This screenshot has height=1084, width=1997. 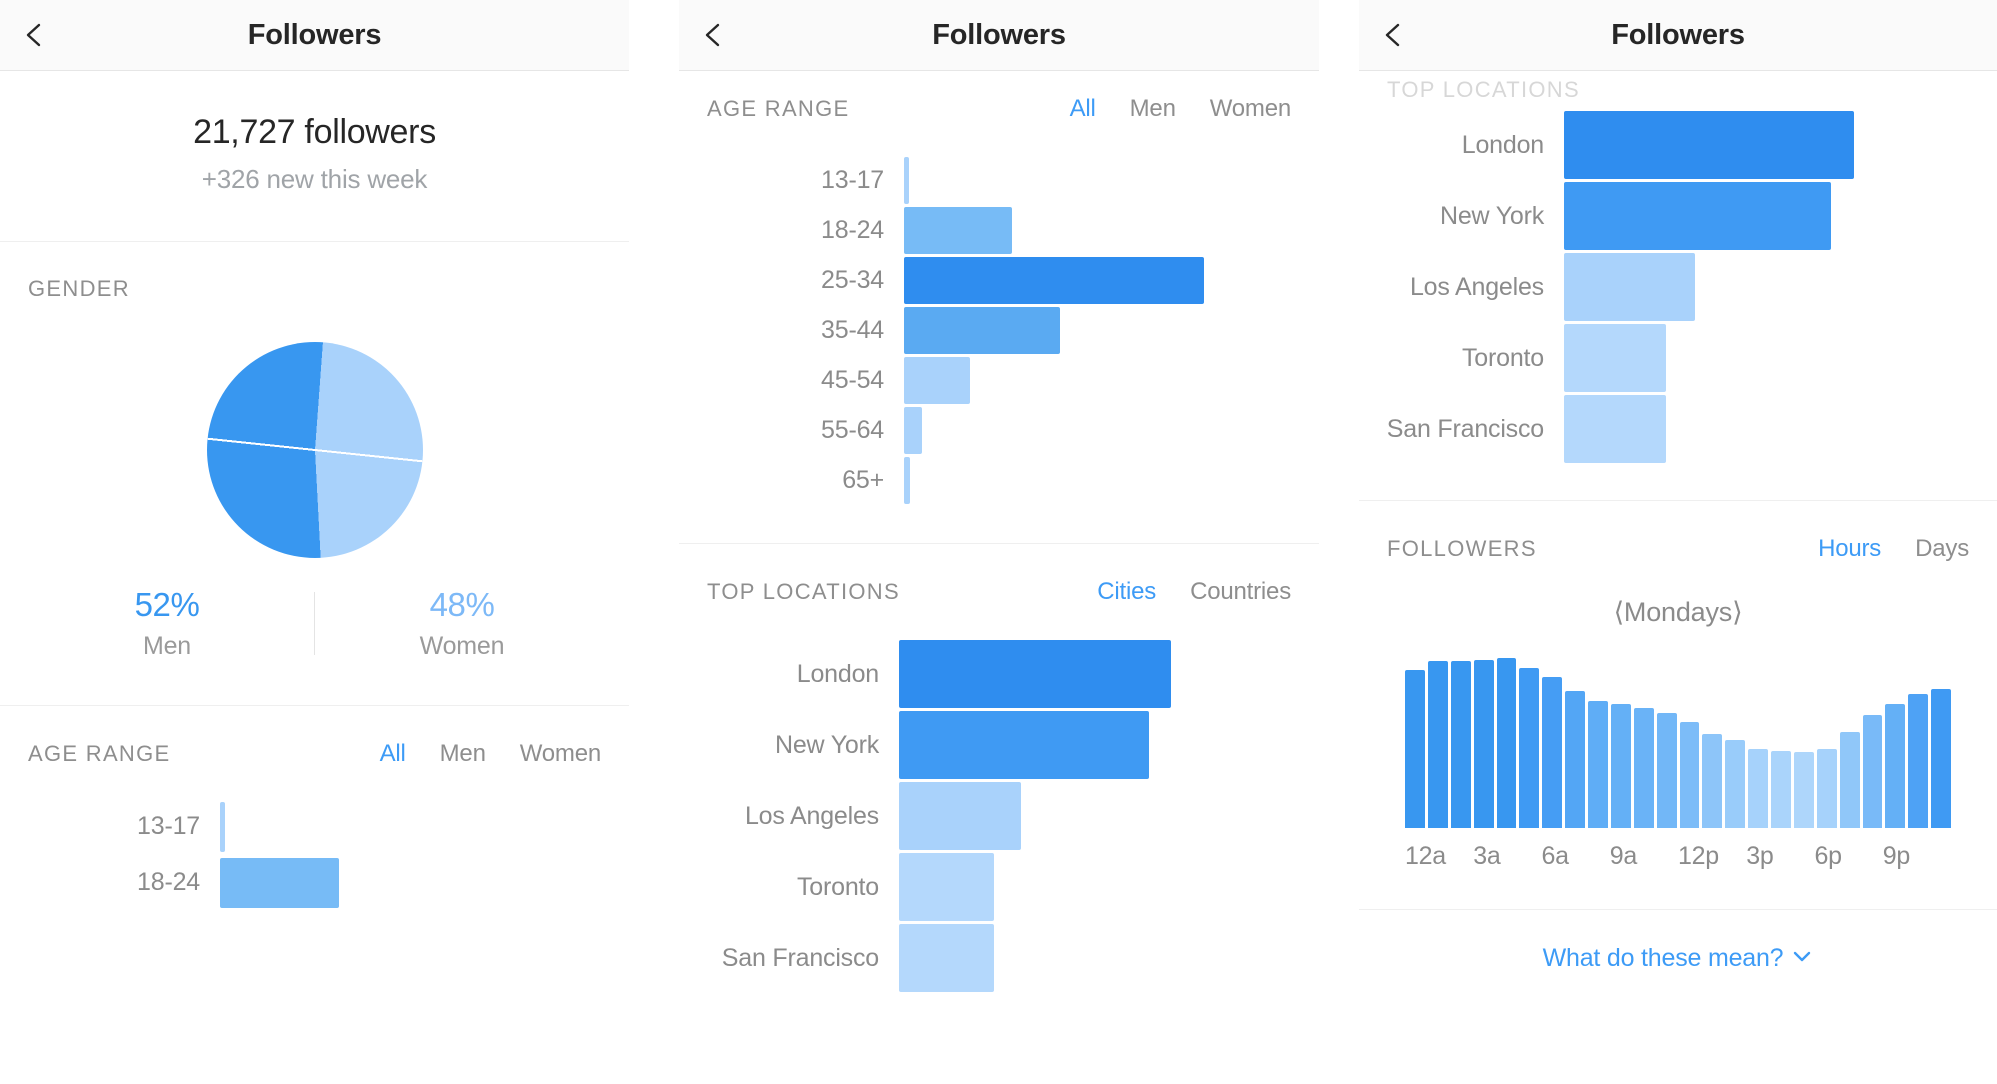 I want to click on pie-slices, so click(x=314, y=449).